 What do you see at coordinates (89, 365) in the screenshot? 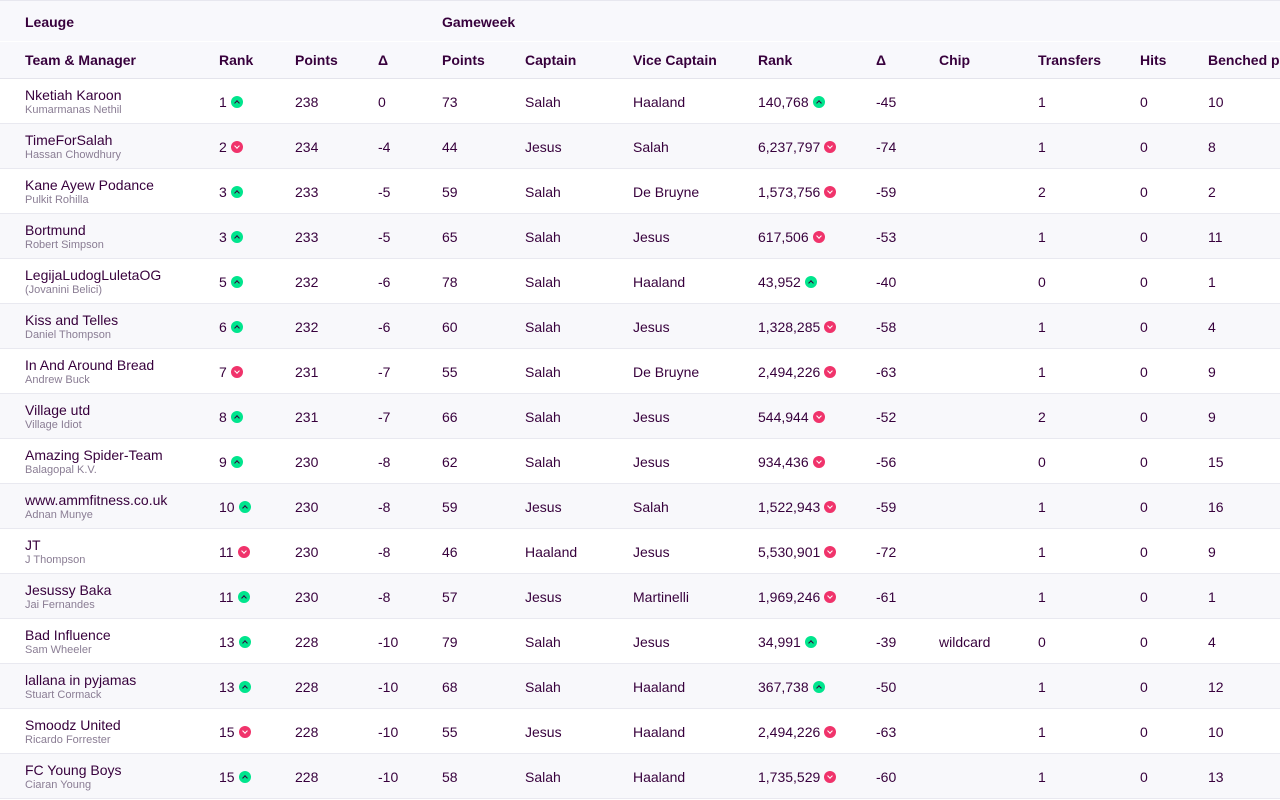
I see `team-name-link: In And Around Bread` at bounding box center [89, 365].